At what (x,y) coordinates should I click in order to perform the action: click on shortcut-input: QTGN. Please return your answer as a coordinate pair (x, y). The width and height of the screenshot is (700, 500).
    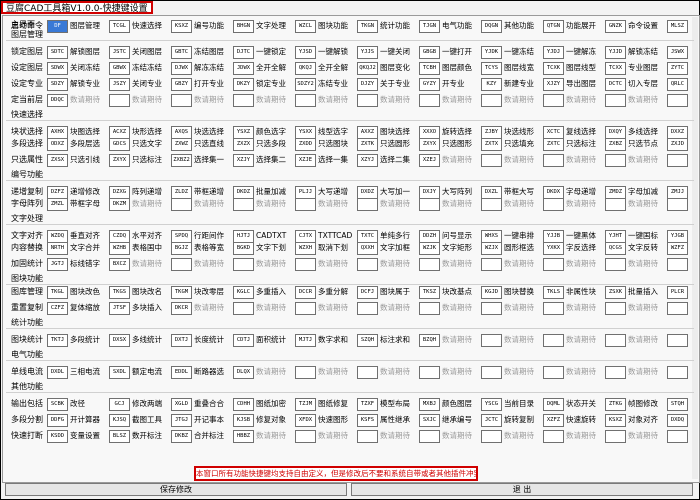
    Looking at the image, I should click on (553, 26).